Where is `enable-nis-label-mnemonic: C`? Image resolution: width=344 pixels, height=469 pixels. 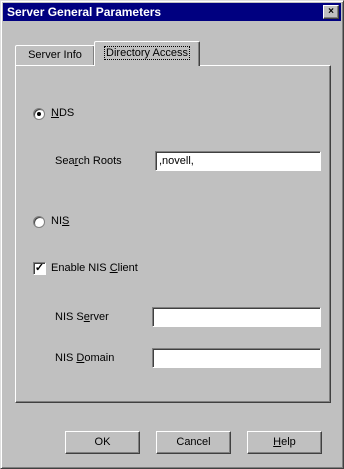
enable-nis-label-mnemonic: C is located at coordinates (113, 268).